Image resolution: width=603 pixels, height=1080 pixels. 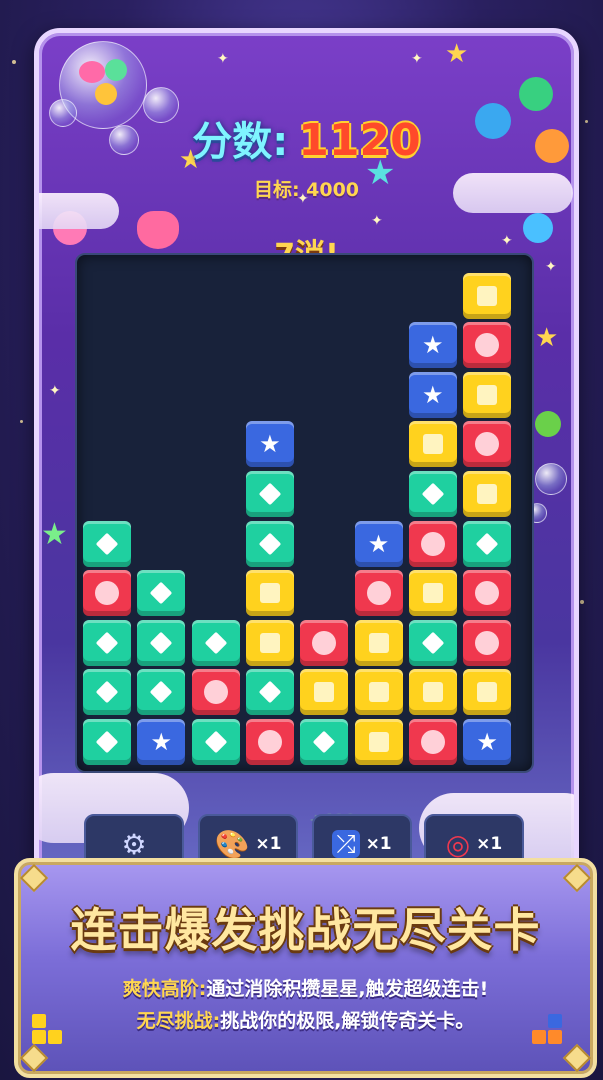 I want to click on banner-title: 连击爆发挑战无尽关卡, so click(x=305, y=930).